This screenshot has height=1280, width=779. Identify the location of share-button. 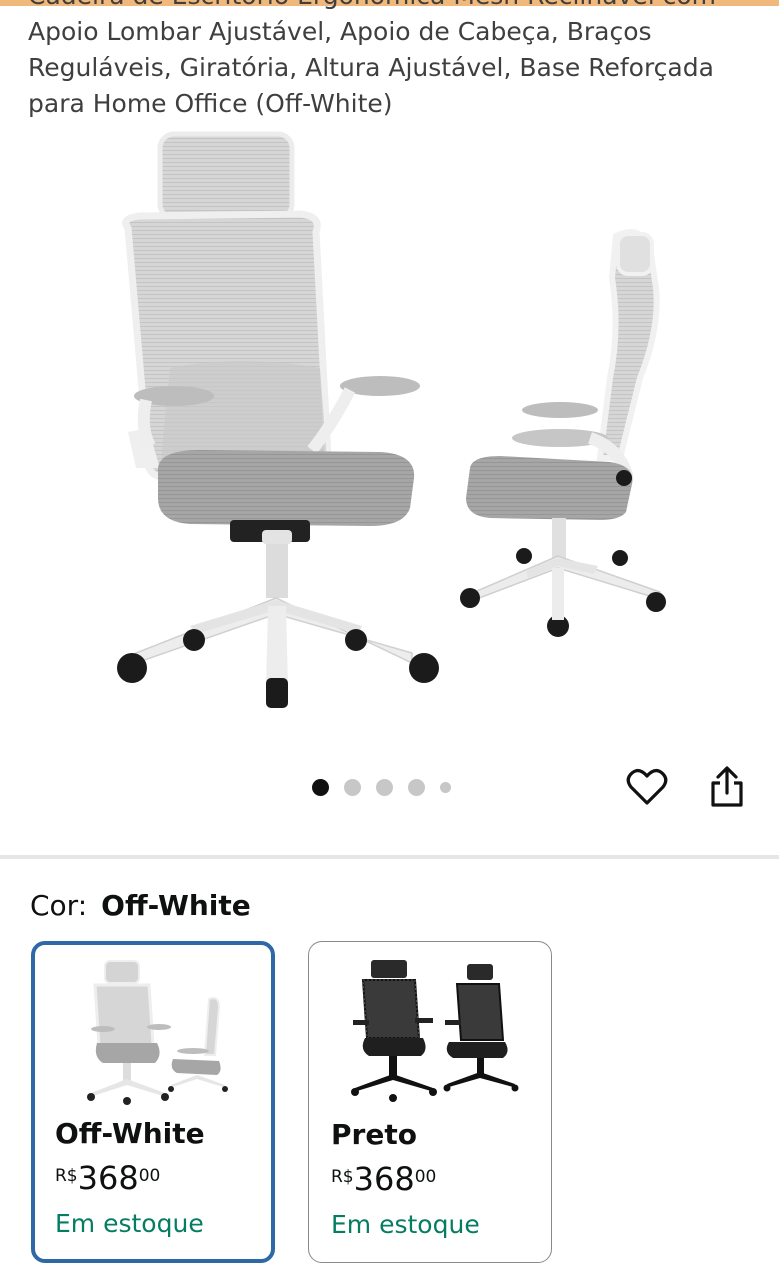
(727, 787).